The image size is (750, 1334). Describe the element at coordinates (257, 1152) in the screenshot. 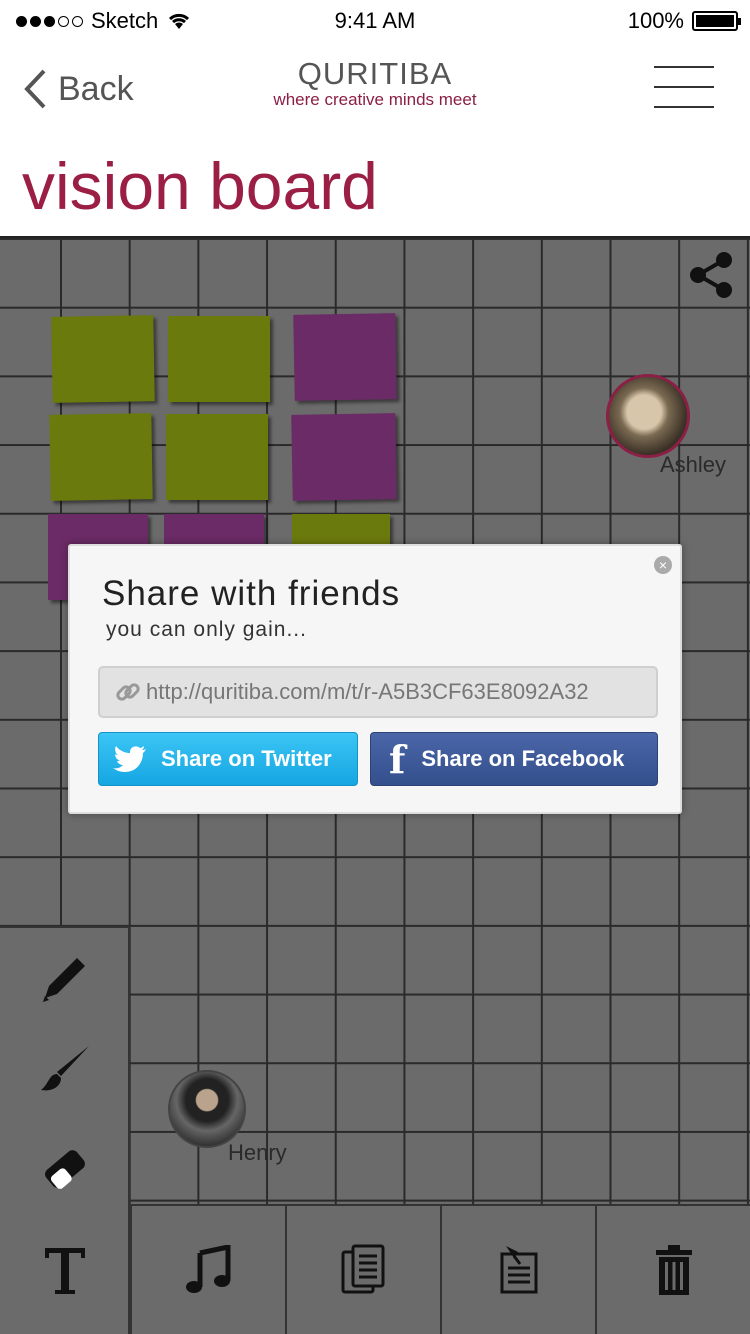

I see `collaborator-name: Henry` at that location.